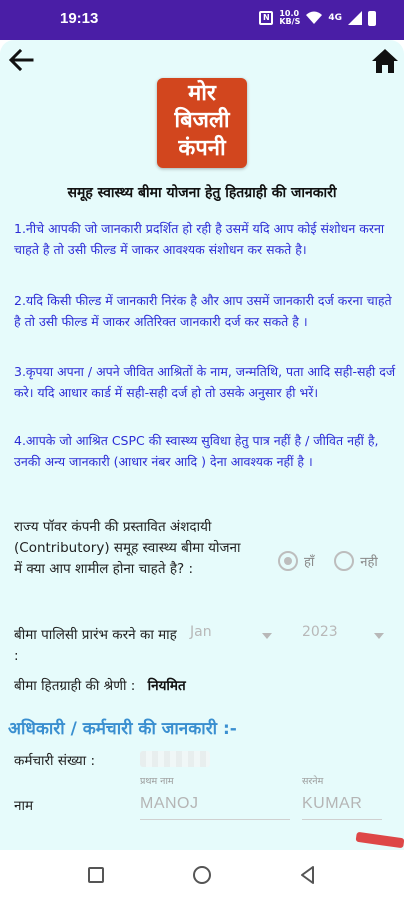  Describe the element at coordinates (75, 686) in the screenshot. I see `category-label: बीमा हितग्राही की श्रेणी :` at that location.